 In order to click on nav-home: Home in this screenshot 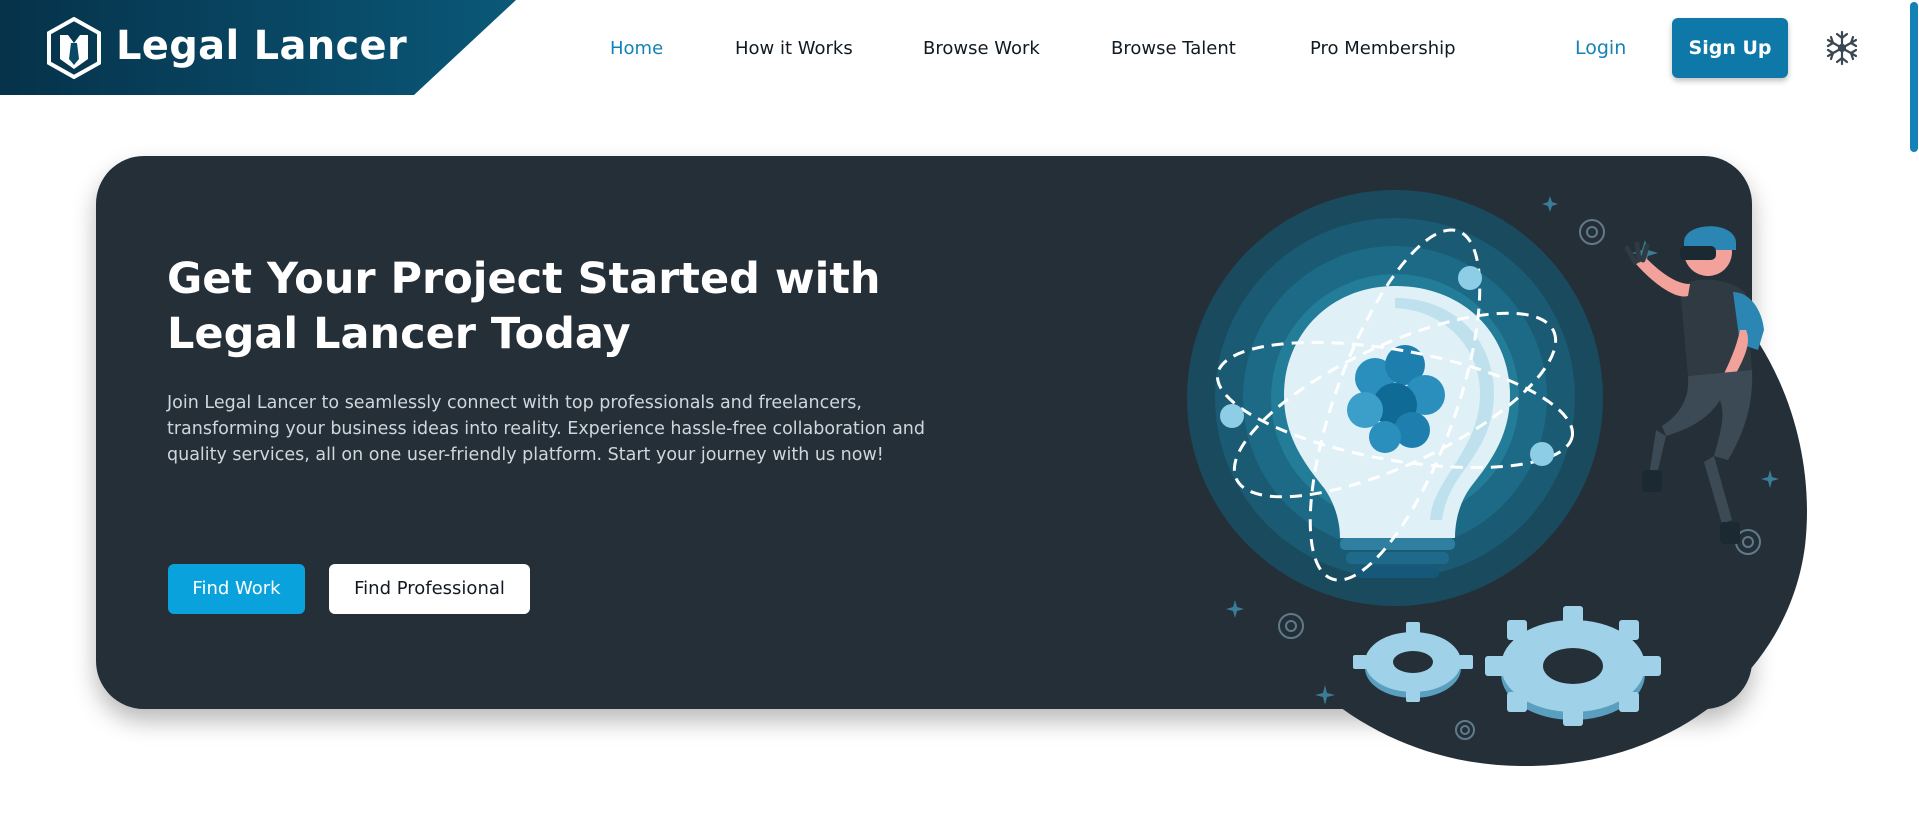, I will do `click(636, 49)`.